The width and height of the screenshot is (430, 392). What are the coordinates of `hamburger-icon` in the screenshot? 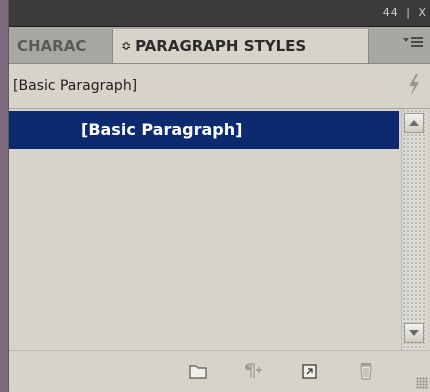 It's located at (413, 42).